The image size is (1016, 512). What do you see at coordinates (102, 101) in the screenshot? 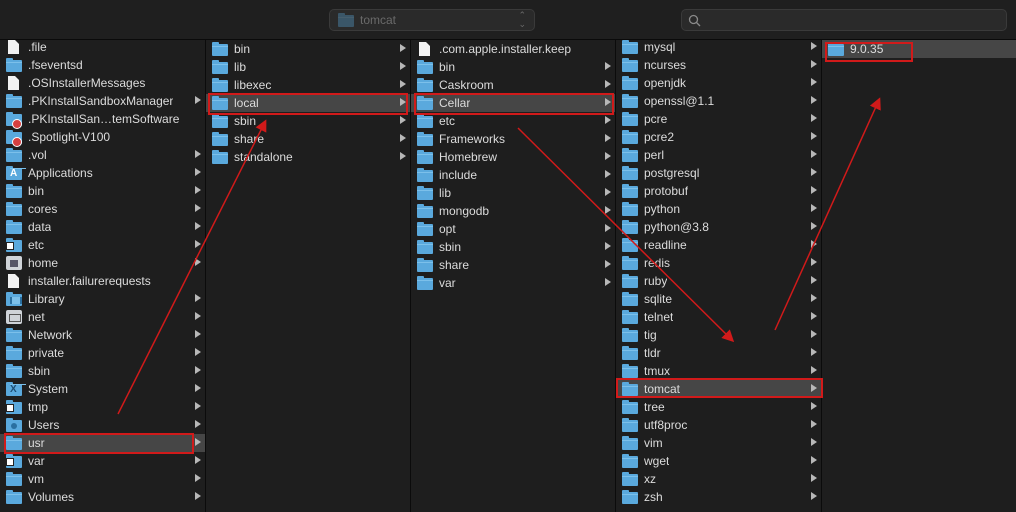
I see `list-item-root-3: .PKInstallSandboxManager` at bounding box center [102, 101].